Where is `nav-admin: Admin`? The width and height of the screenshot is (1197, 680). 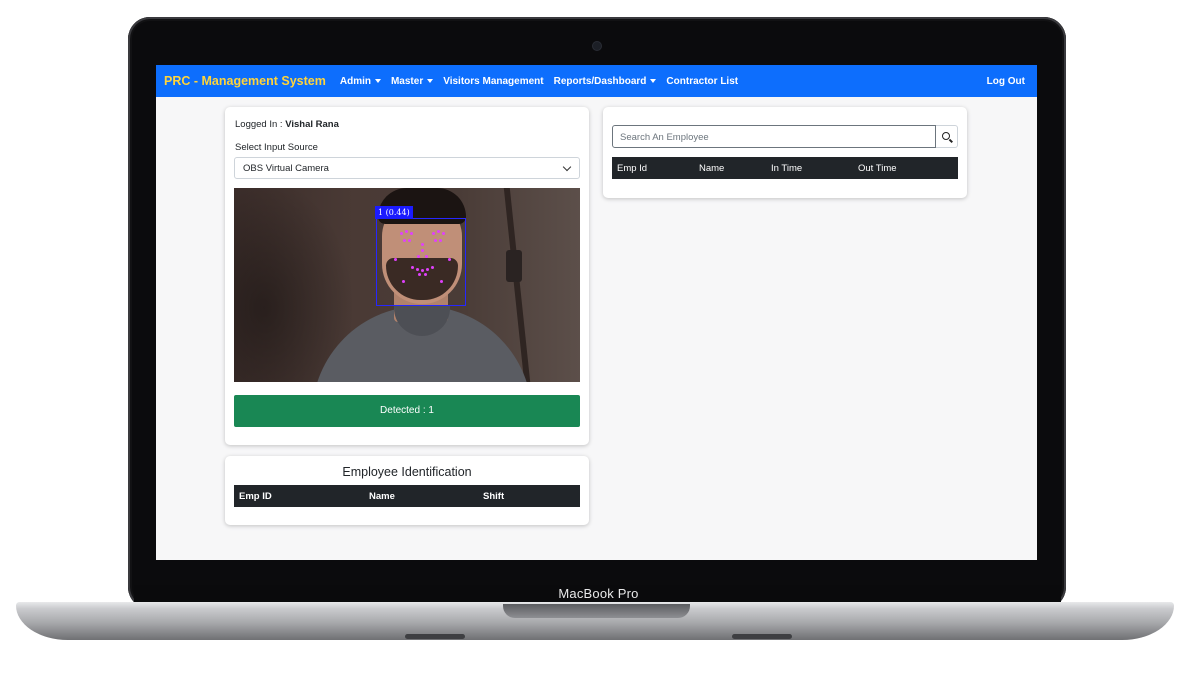 nav-admin: Admin is located at coordinates (360, 81).